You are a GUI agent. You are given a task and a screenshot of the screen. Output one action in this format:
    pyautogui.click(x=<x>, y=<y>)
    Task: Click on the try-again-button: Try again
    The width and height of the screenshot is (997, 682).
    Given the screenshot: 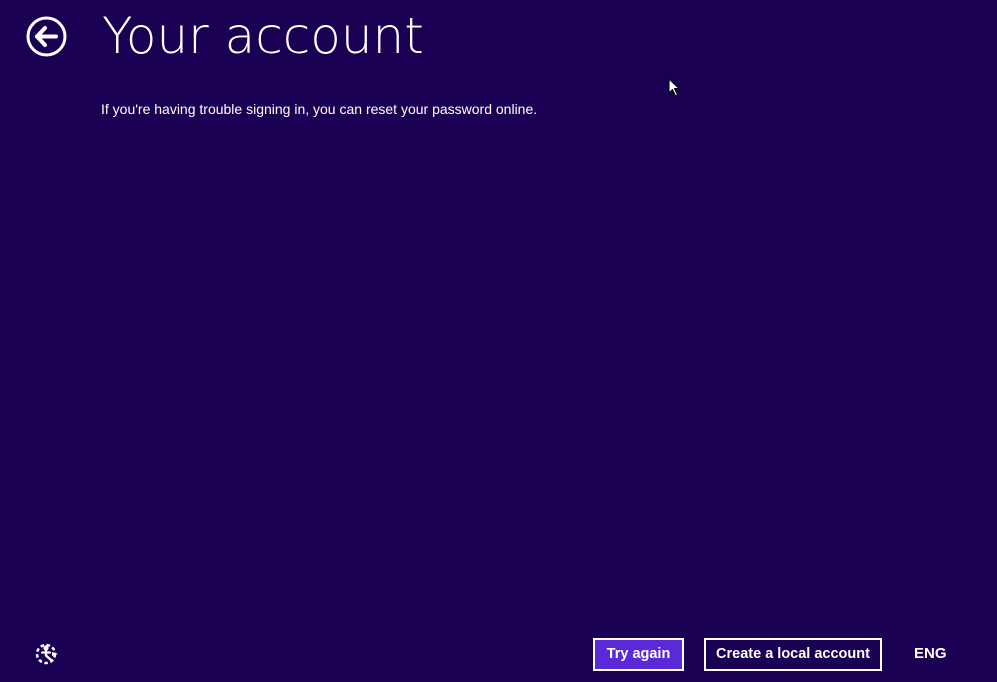 What is the action you would take?
    pyautogui.click(x=638, y=654)
    